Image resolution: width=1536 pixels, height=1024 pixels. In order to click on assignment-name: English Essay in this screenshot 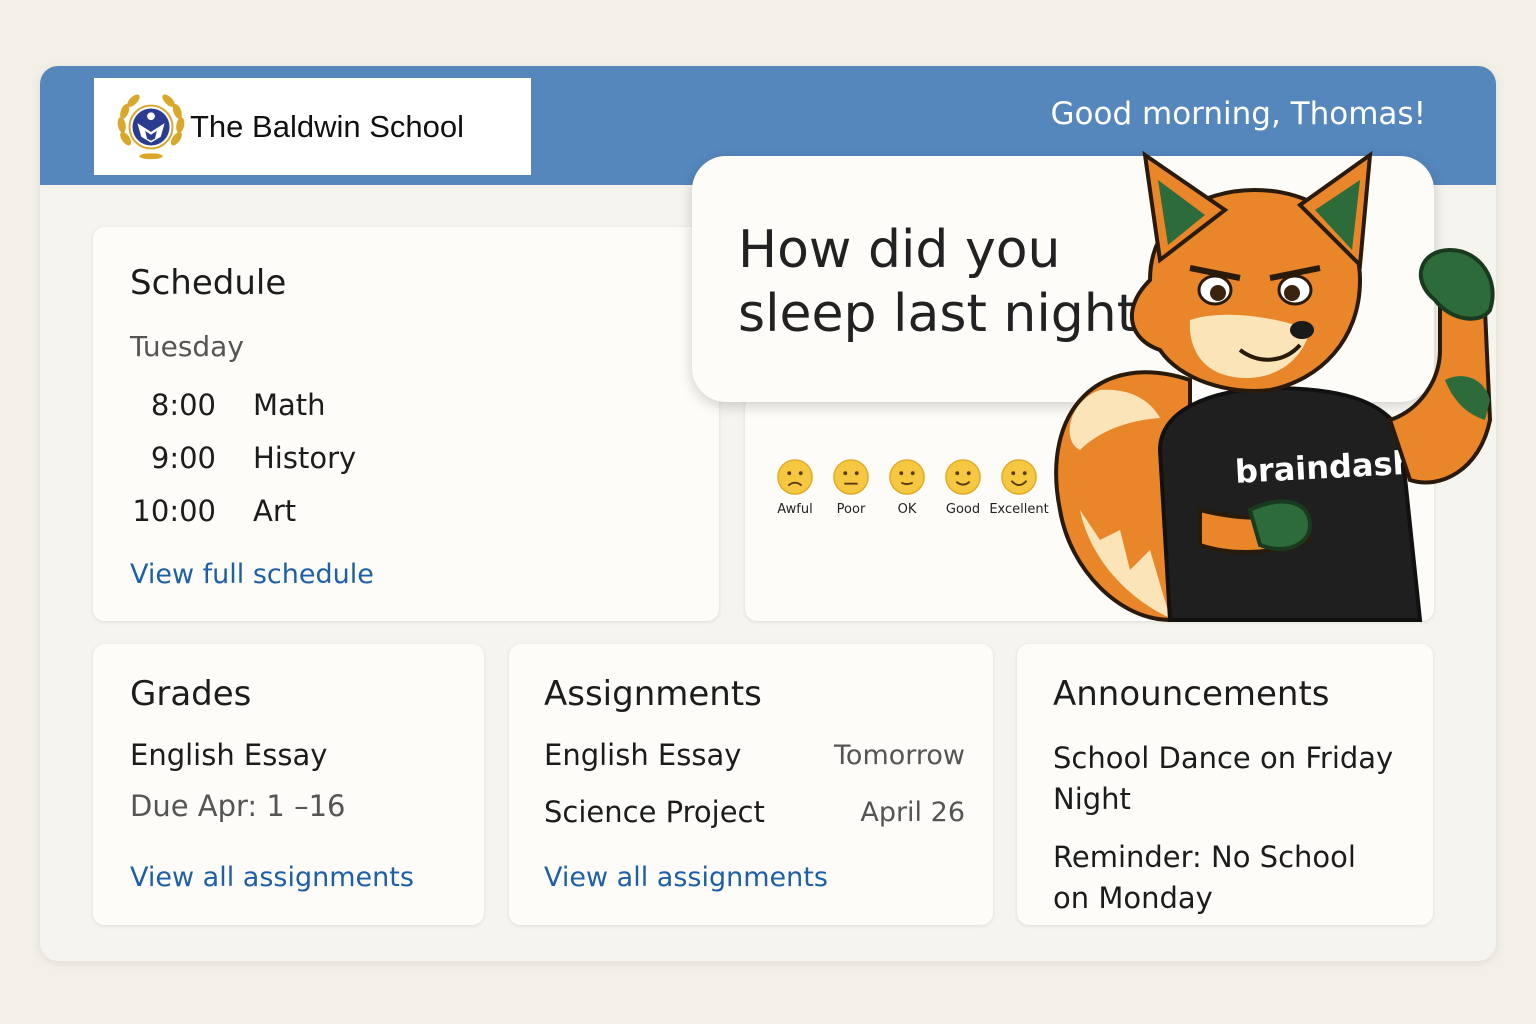, I will do `click(642, 755)`.